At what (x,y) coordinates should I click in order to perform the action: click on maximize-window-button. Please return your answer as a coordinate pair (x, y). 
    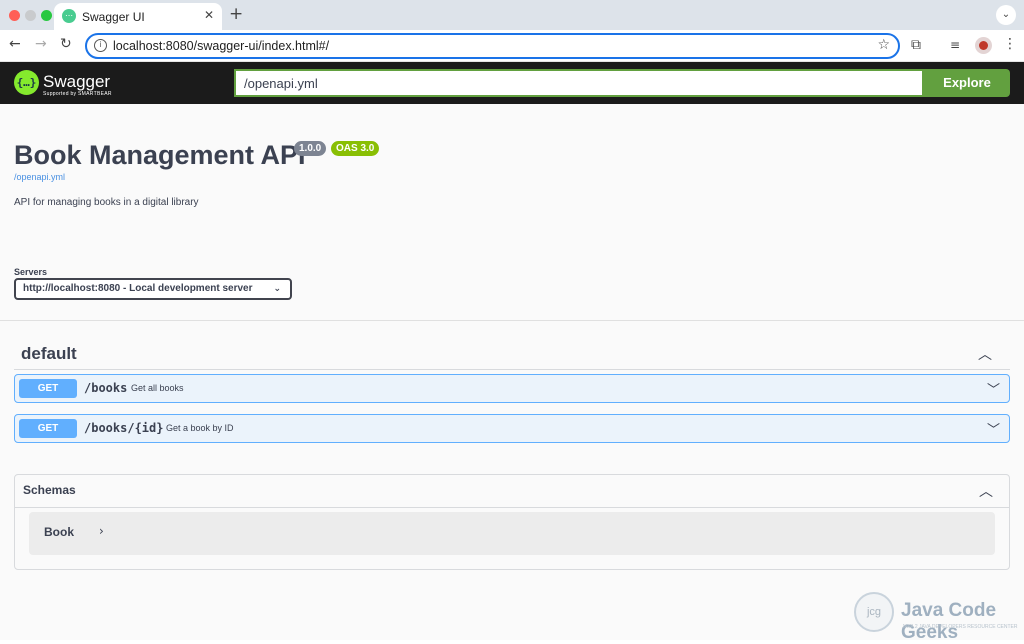
    Looking at the image, I should click on (46, 15).